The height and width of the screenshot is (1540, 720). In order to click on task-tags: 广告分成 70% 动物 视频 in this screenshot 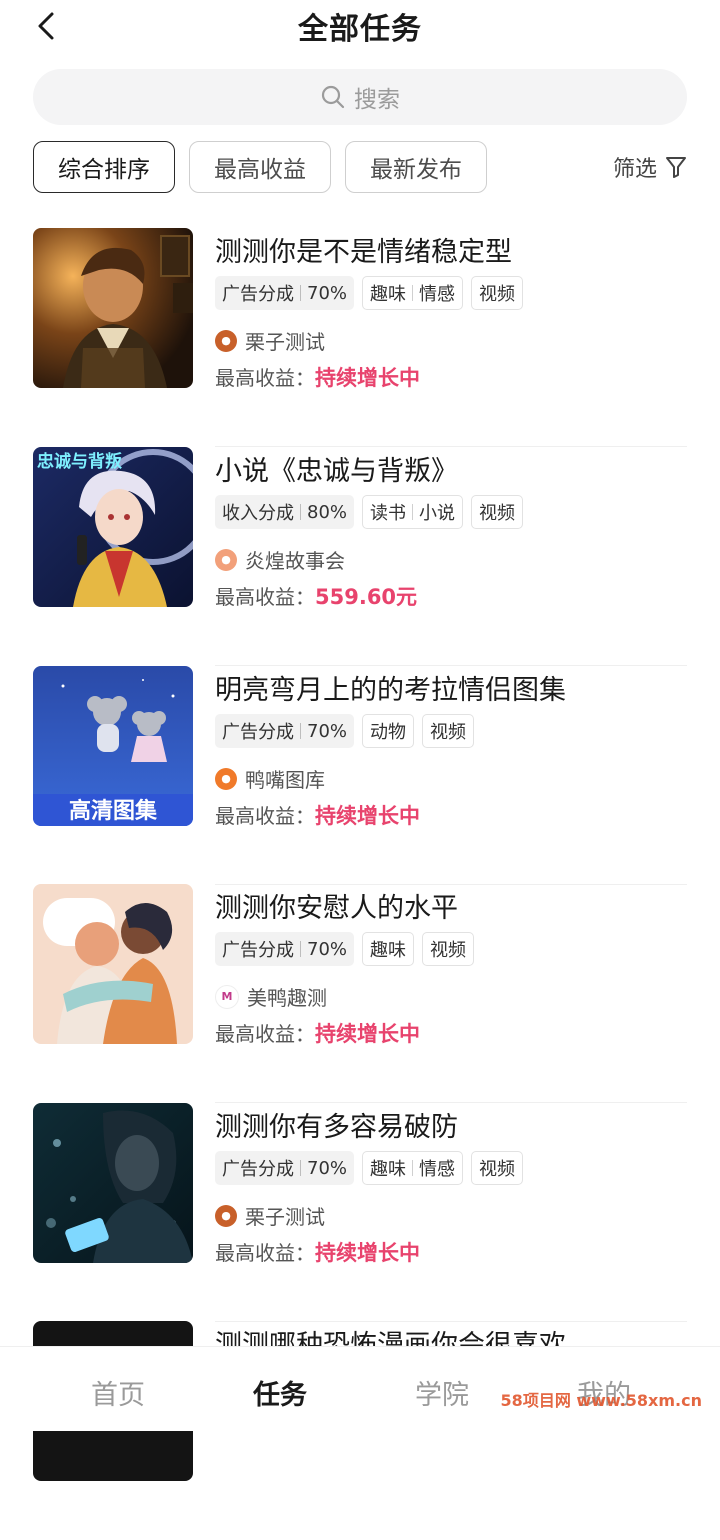, I will do `click(345, 731)`.